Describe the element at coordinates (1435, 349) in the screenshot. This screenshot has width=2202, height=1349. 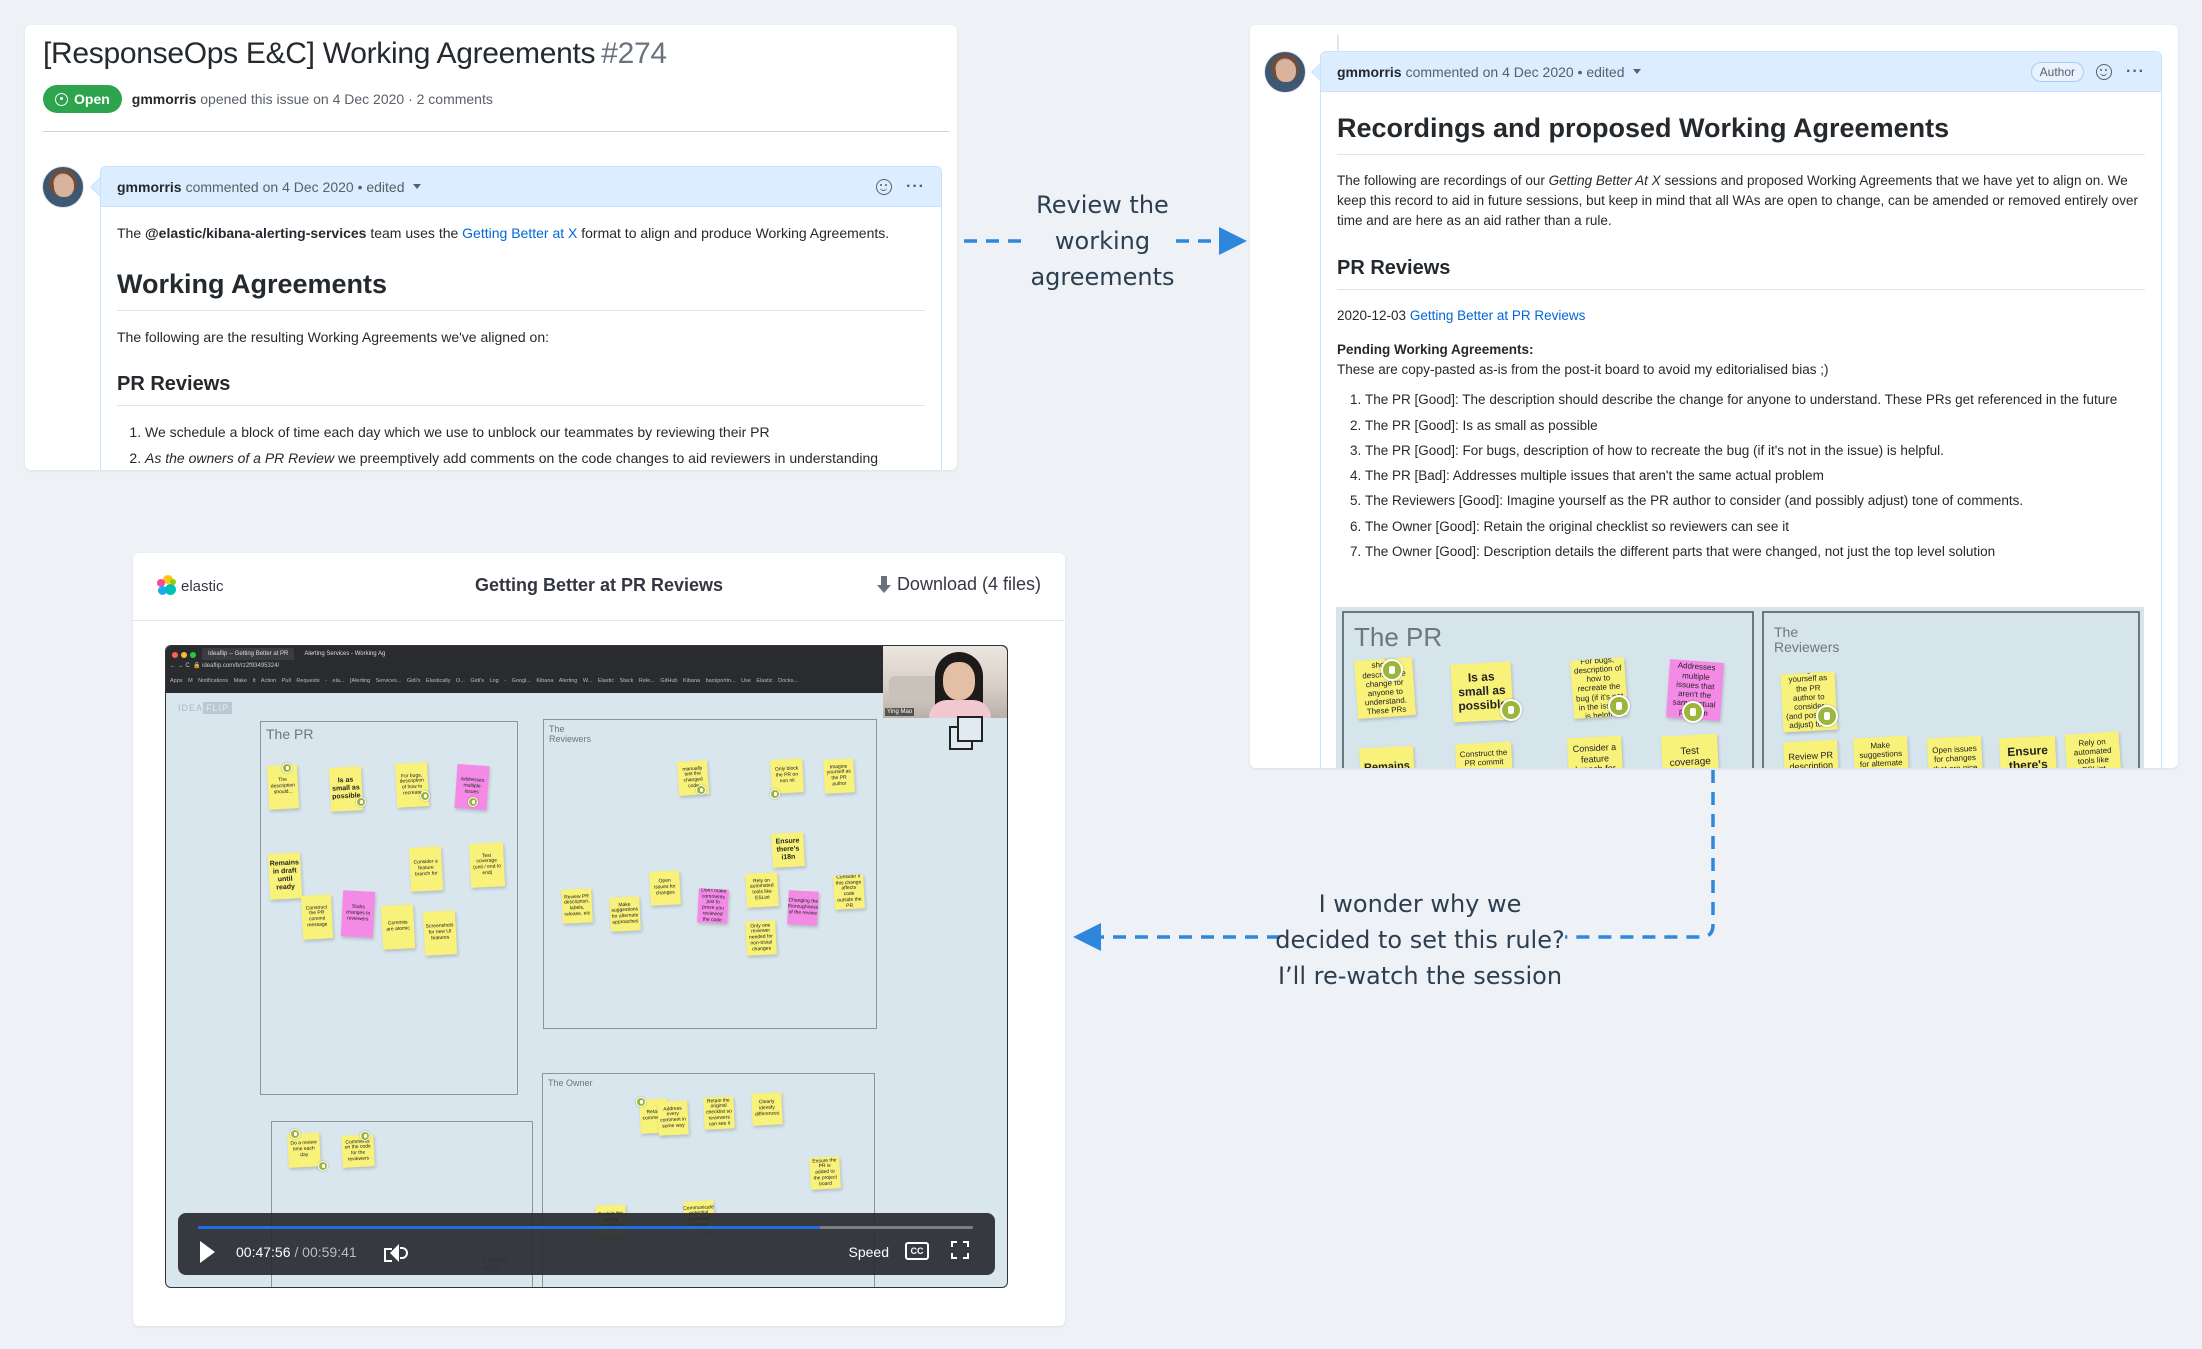
I see `pending-label: Pending Working Agreements:` at that location.